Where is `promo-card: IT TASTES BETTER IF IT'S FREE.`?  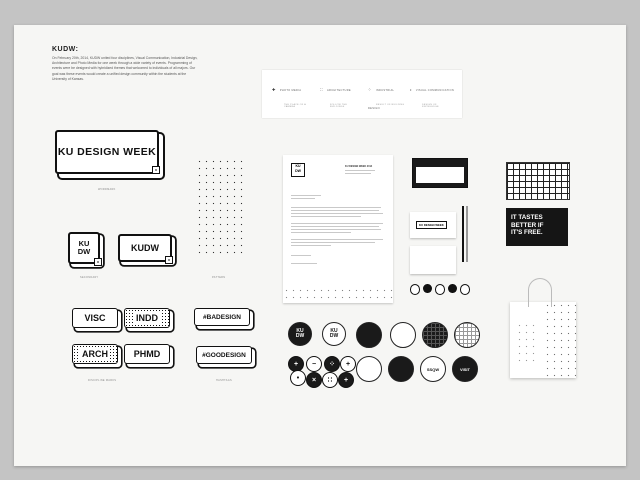
promo-card: IT TASTES BETTER IF IT'S FREE. is located at coordinates (537, 227).